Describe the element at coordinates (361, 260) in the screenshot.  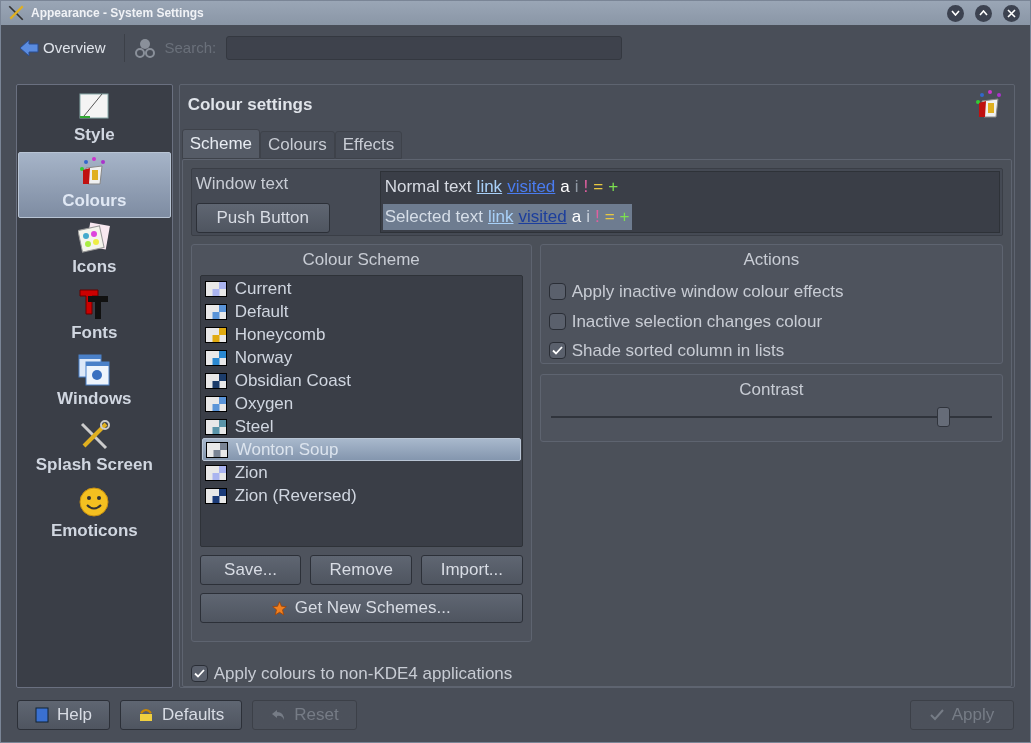
I see `group-title: Colour Scheme` at that location.